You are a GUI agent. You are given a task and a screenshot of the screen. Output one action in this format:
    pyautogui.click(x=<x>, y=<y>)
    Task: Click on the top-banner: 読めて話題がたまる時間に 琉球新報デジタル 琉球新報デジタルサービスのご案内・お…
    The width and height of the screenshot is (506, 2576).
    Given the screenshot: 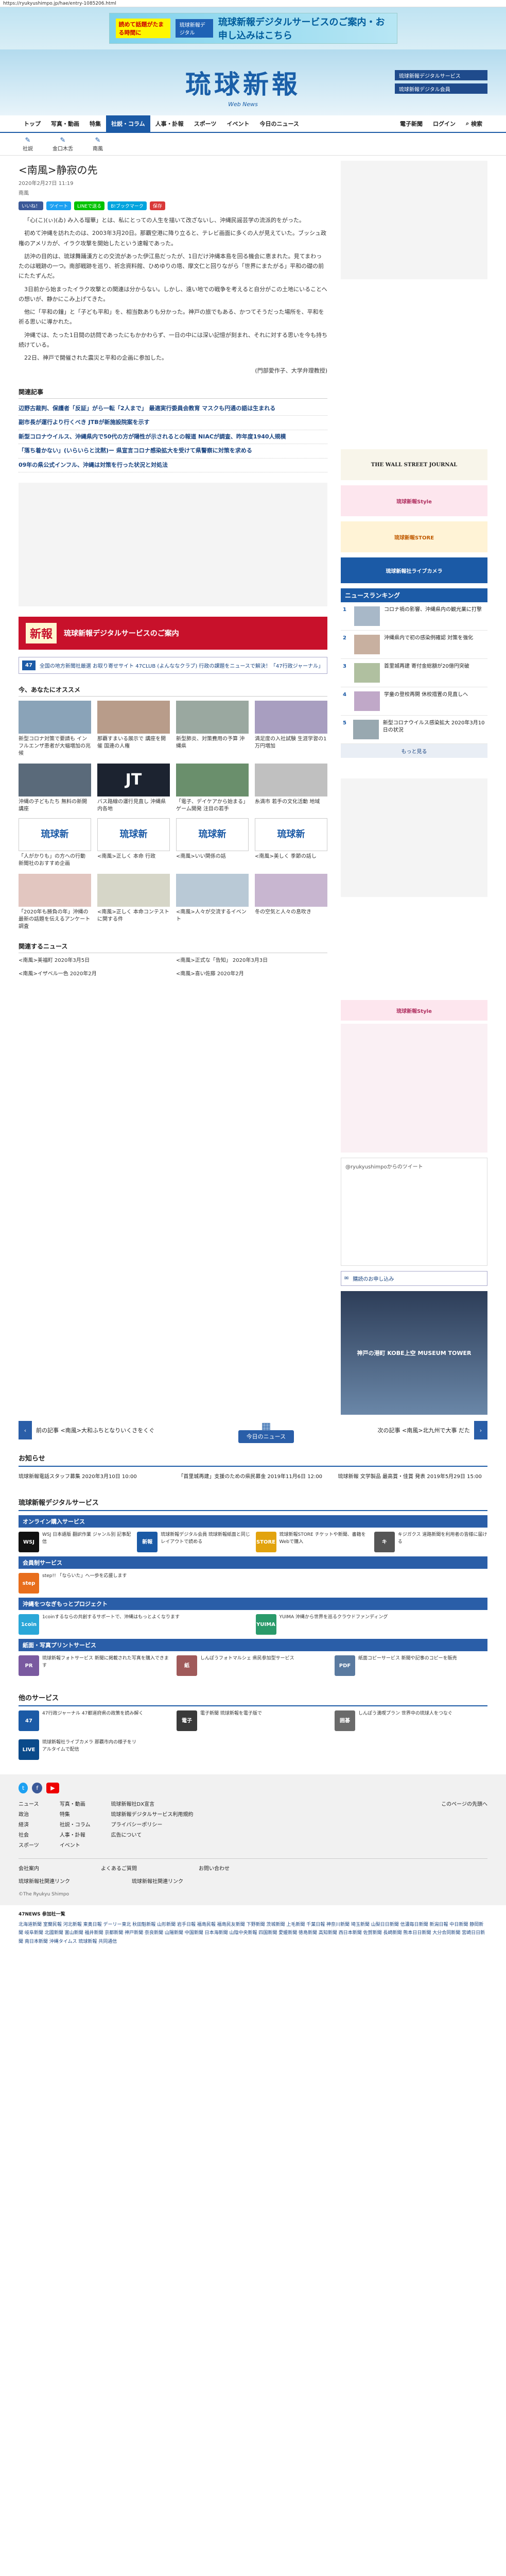 What is the action you would take?
    pyautogui.click(x=253, y=28)
    